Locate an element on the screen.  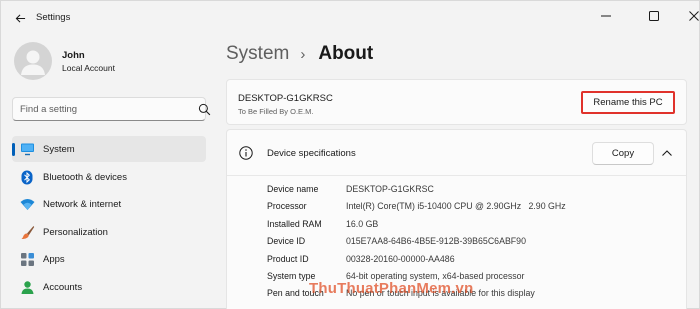
device-specifications-header: Device specifications Copy is located at coordinates (456, 153).